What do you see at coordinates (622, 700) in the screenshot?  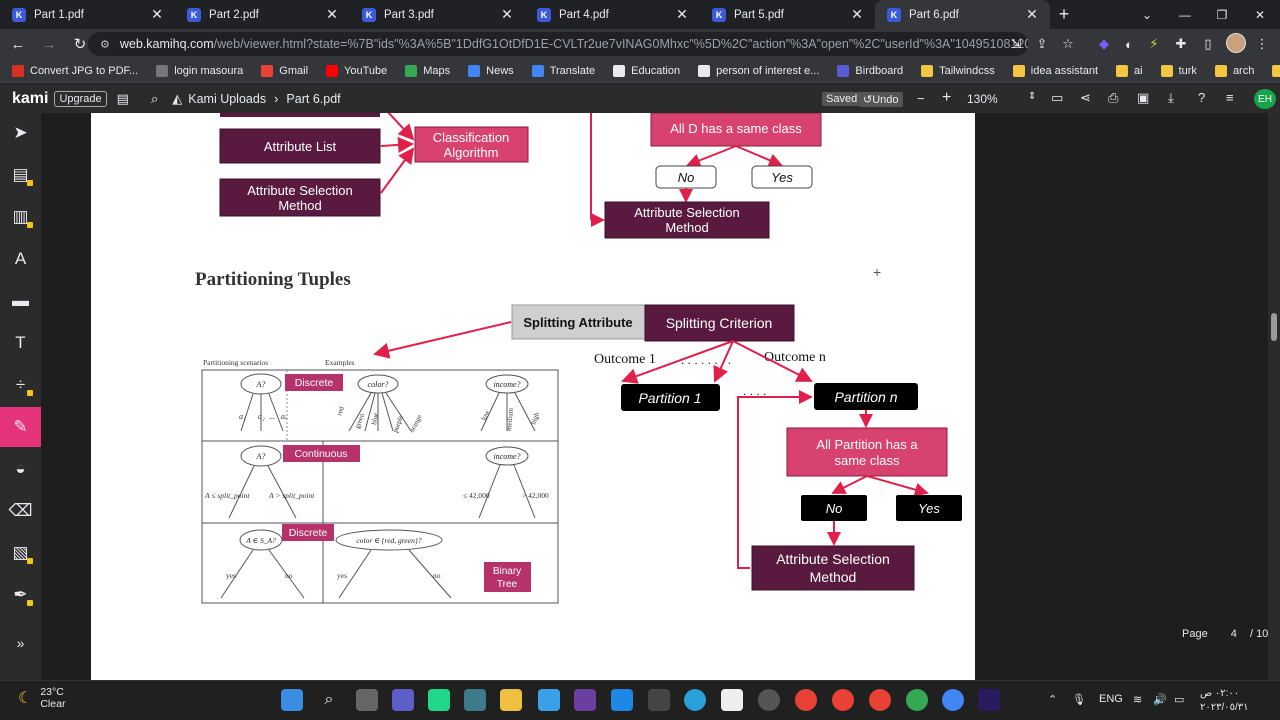 I see `vscode-icon` at bounding box center [622, 700].